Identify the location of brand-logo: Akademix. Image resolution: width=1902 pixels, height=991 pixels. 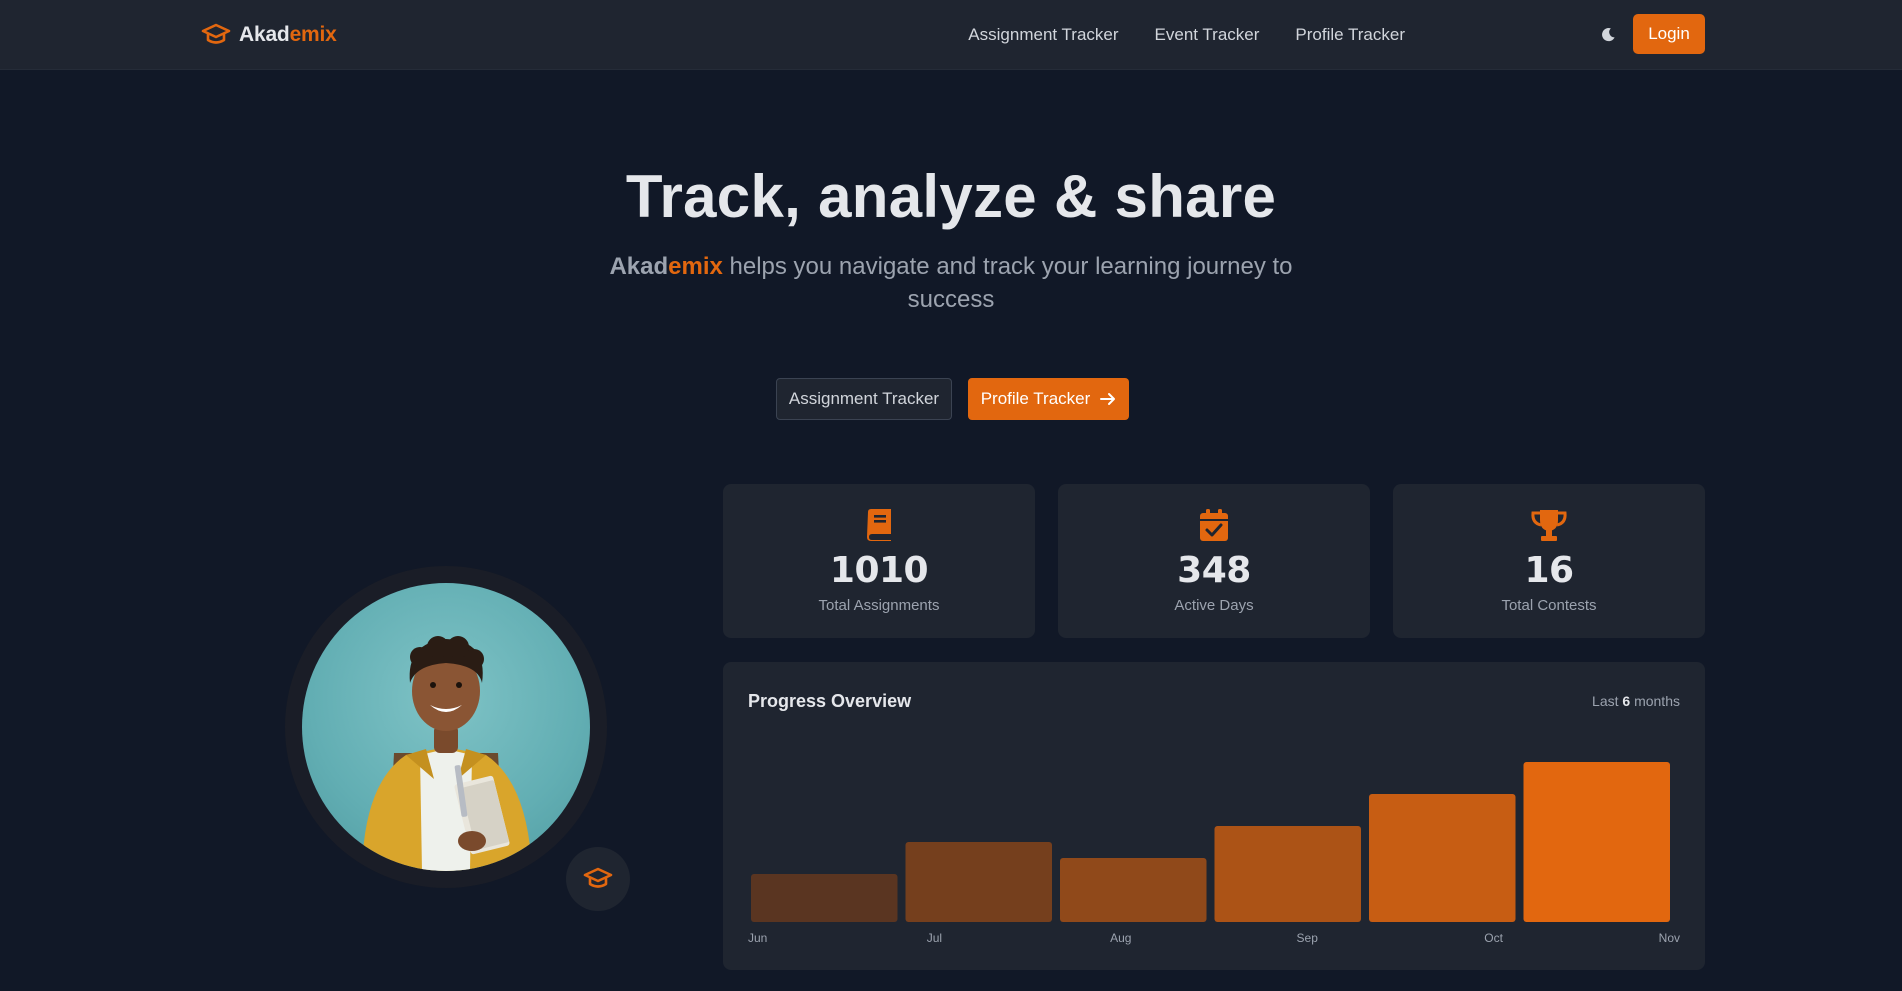
(269, 35).